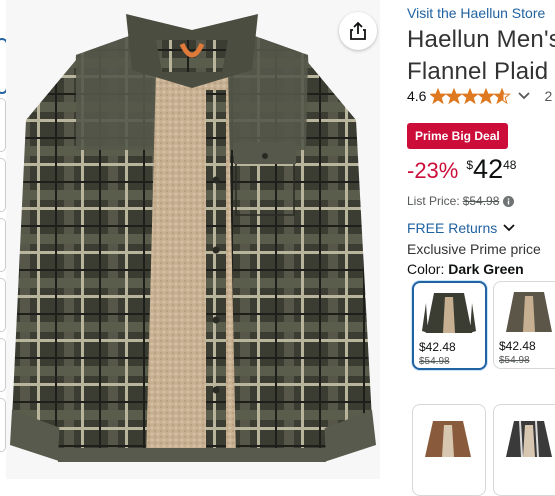 The height and width of the screenshot is (496, 555). Describe the element at coordinates (417, 96) in the screenshot. I see `rating-value: 4.6` at that location.